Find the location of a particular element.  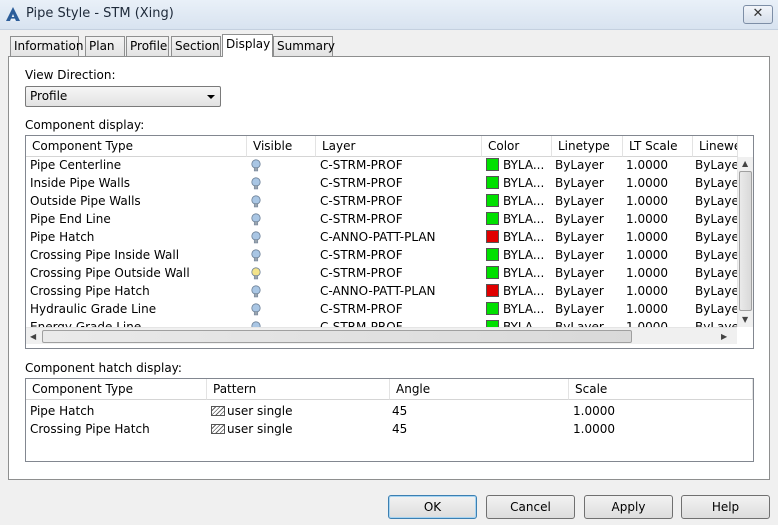

table-row: Pipe Hatch user single 45 1.0000 is located at coordinates (389, 412).